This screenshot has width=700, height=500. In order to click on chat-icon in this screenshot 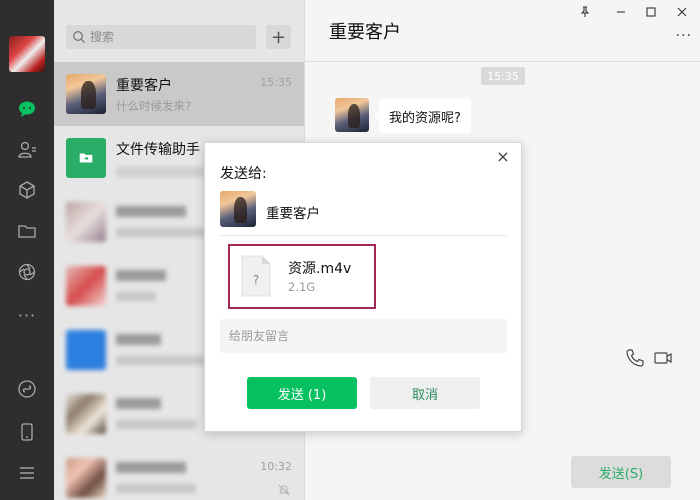, I will do `click(27, 109)`.